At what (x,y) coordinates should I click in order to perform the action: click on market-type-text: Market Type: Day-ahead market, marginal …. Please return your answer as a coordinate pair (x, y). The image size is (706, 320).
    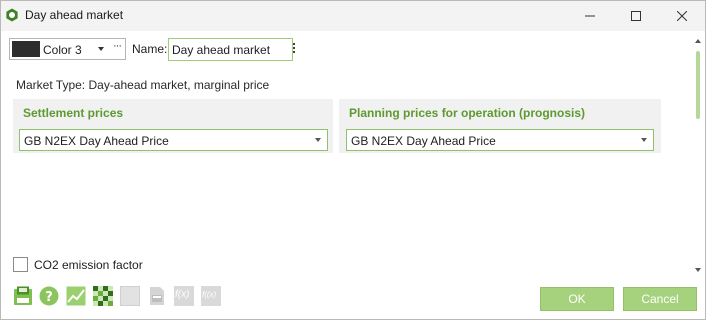
    Looking at the image, I should click on (143, 85).